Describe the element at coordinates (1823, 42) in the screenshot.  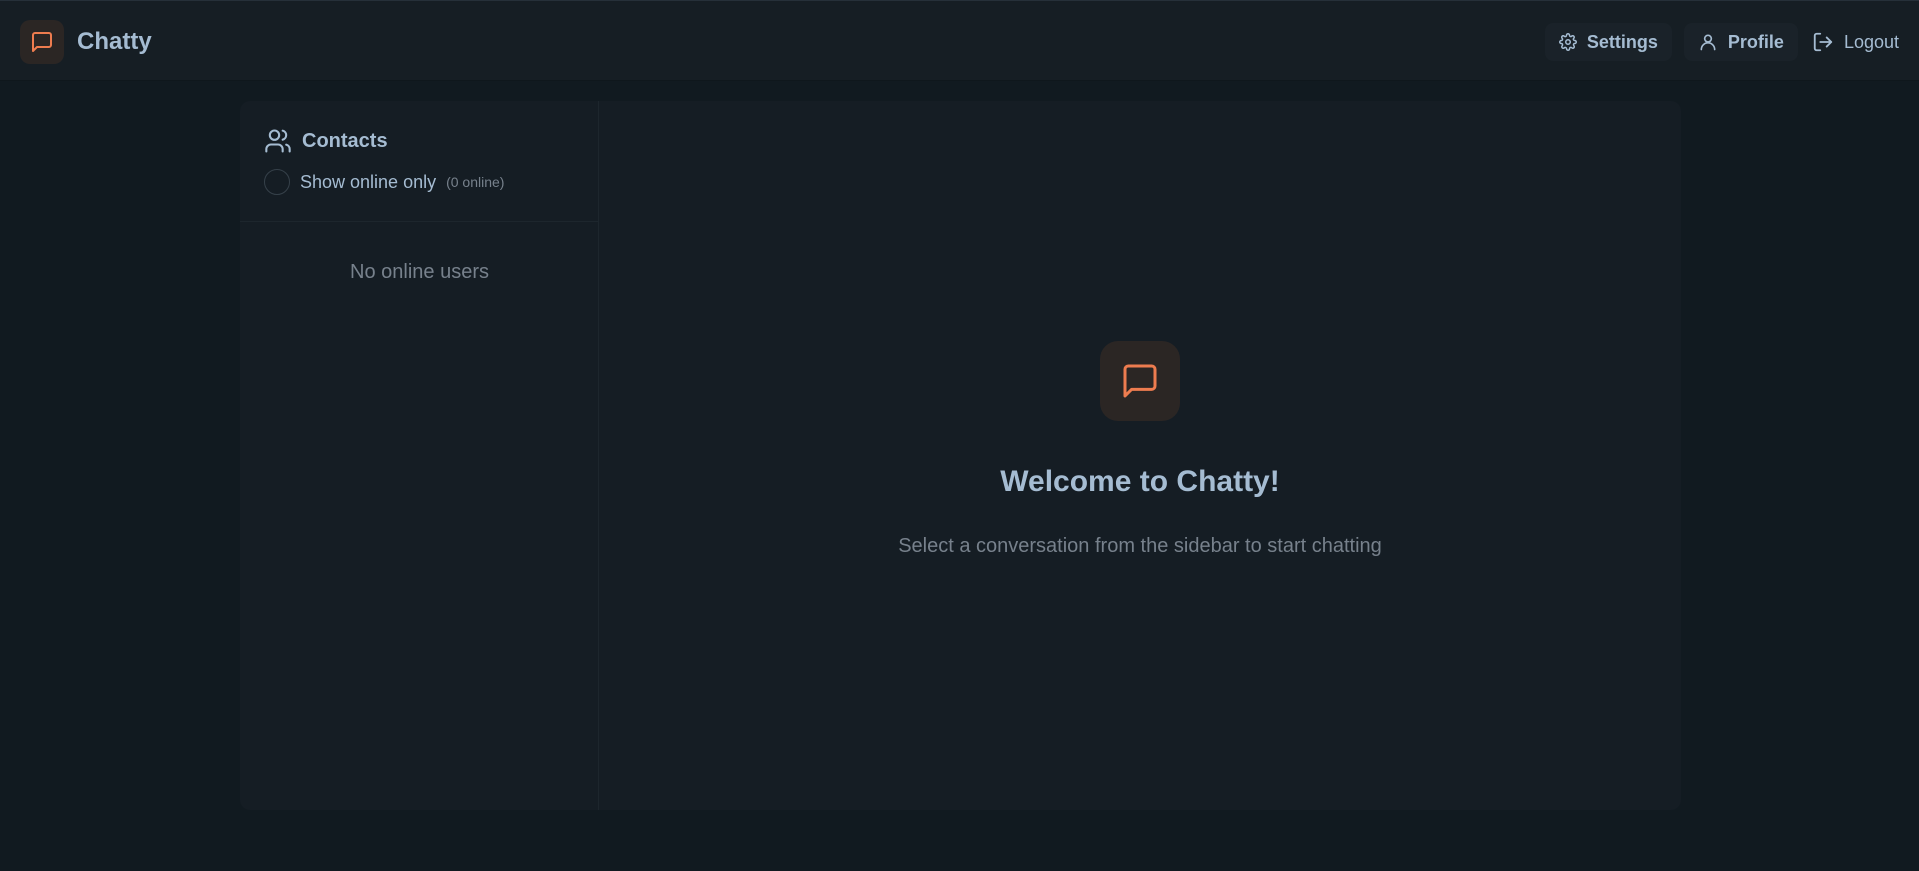
I see `logout-icon` at that location.